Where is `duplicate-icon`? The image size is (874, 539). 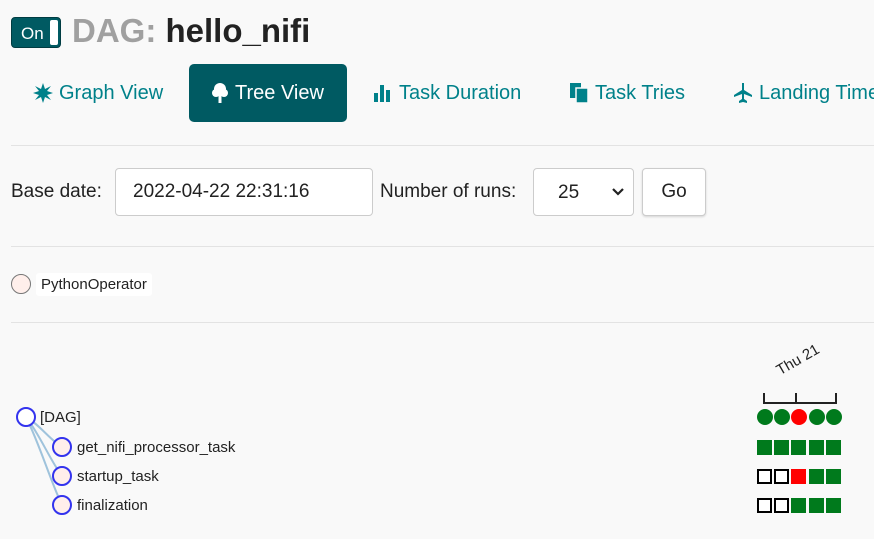
duplicate-icon is located at coordinates (579, 93).